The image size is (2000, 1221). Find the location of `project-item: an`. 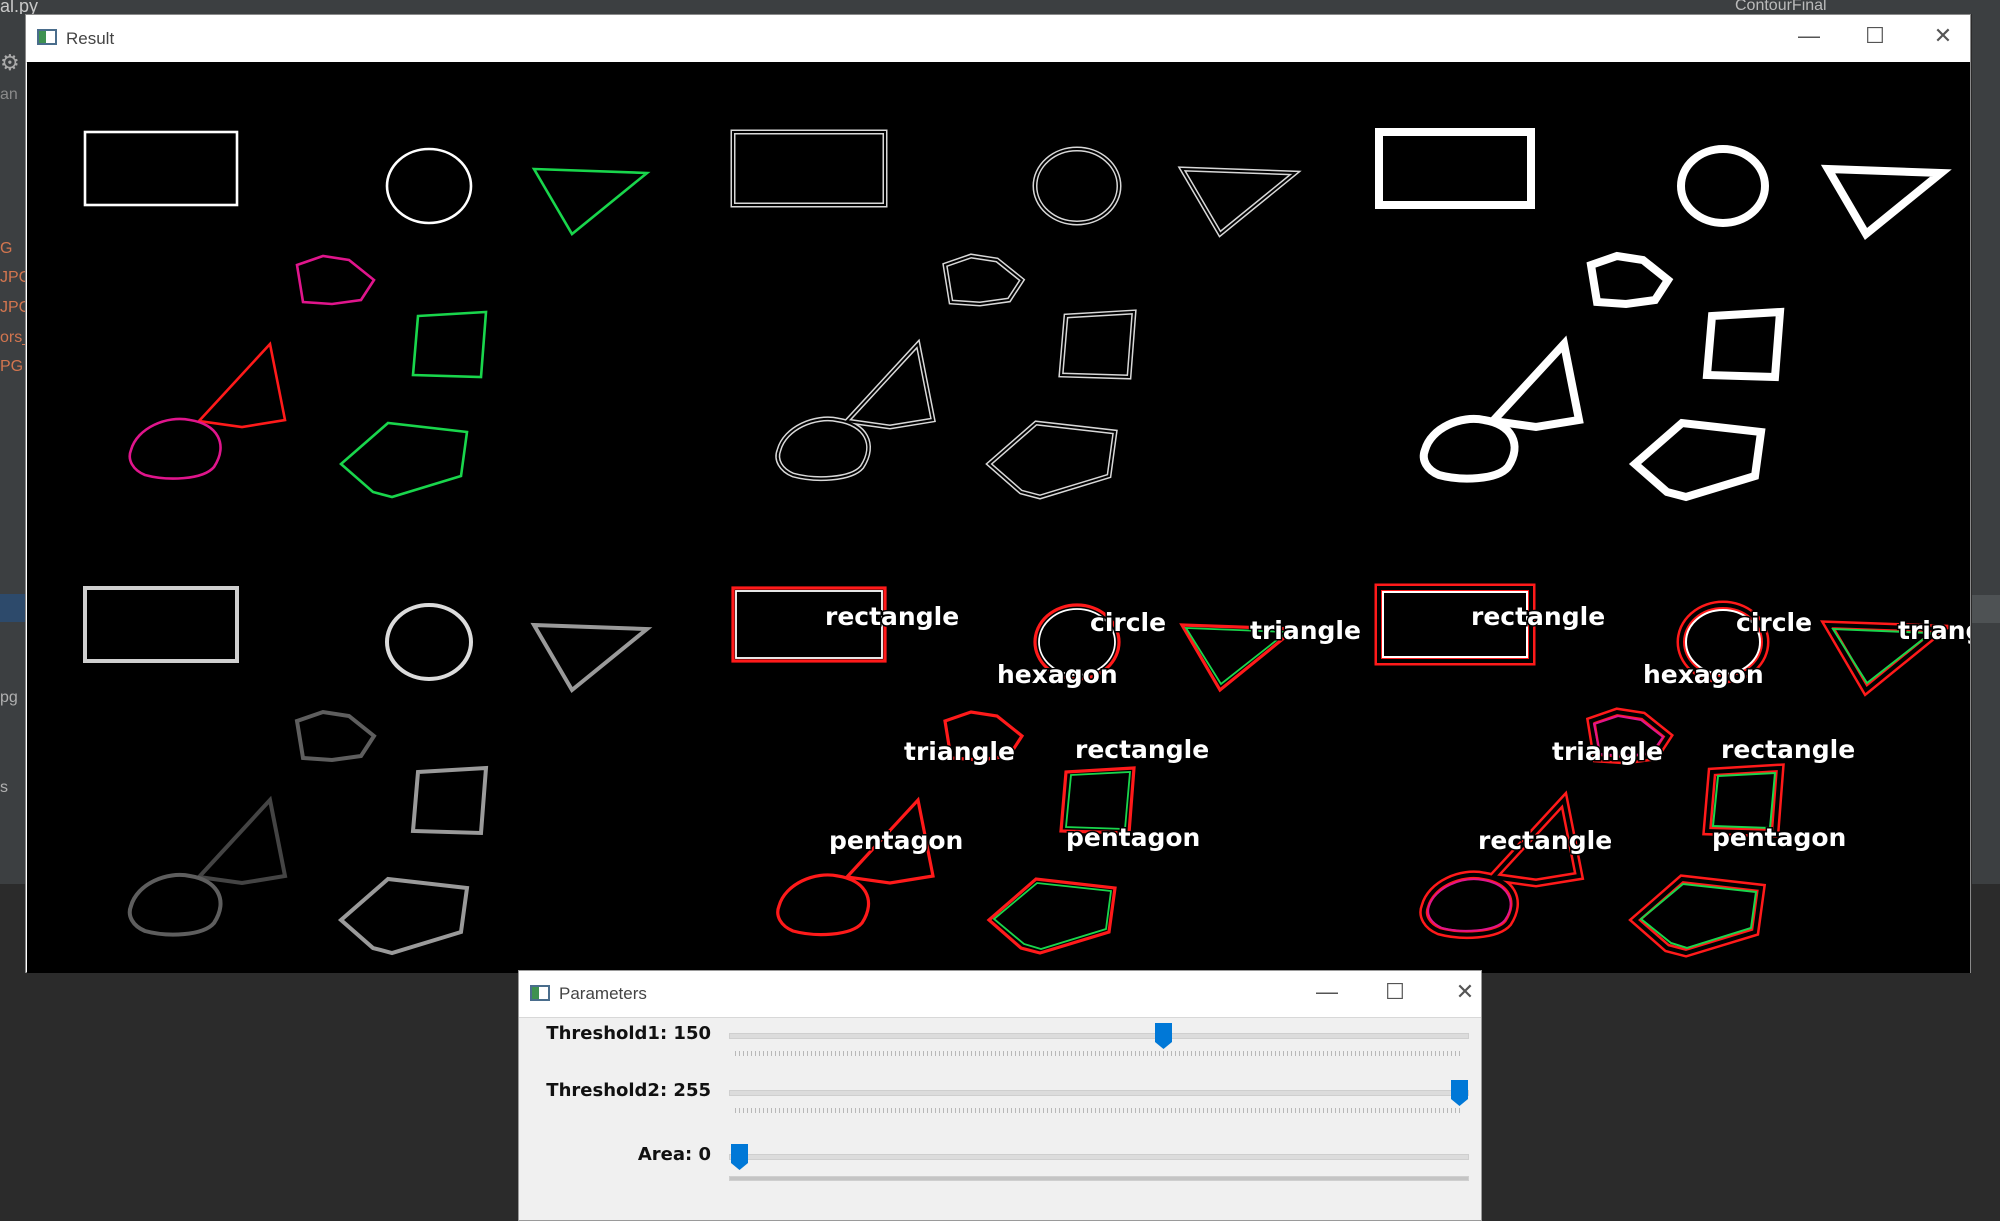

project-item: an is located at coordinates (9, 95).